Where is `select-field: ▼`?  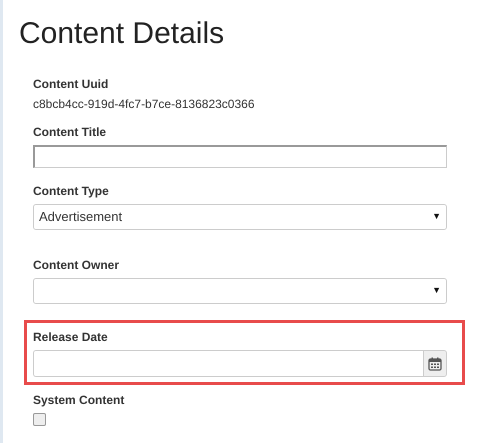 select-field: ▼ is located at coordinates (240, 291).